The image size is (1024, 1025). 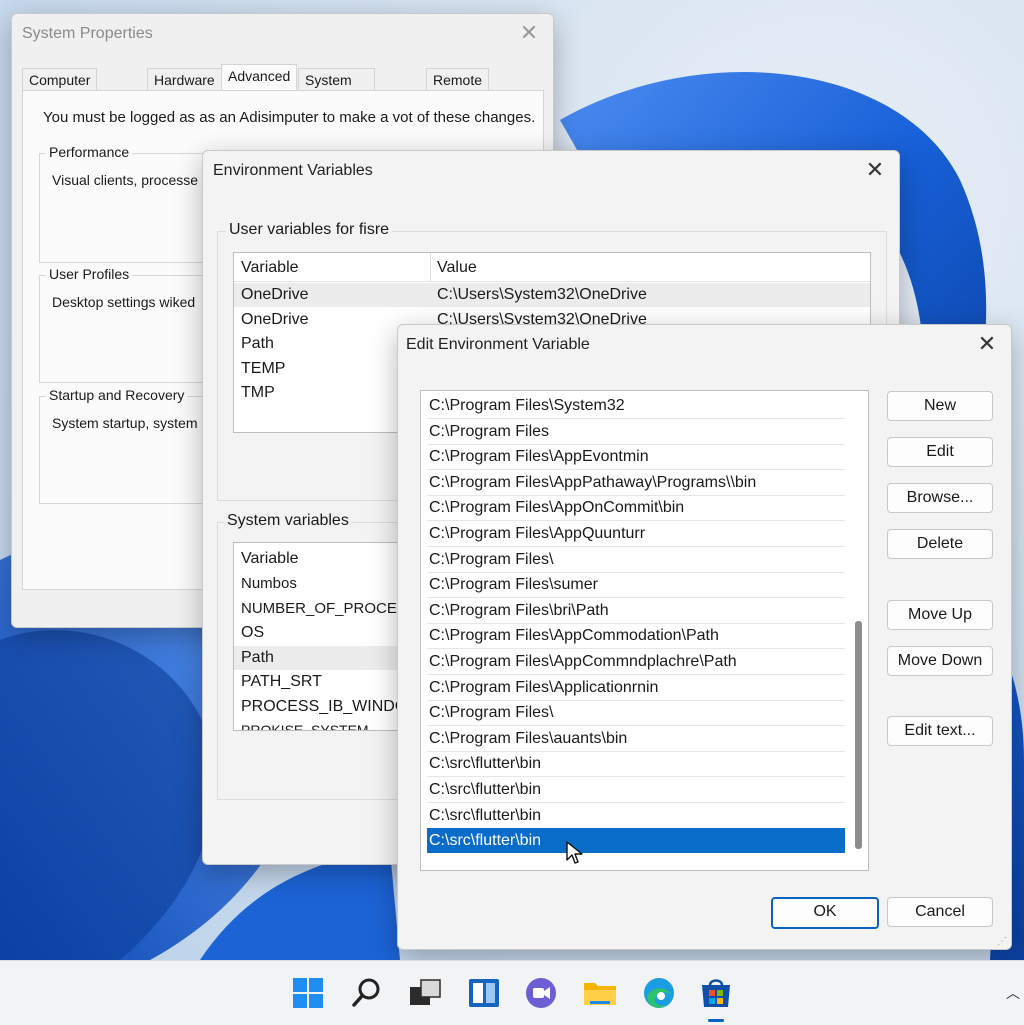 What do you see at coordinates (484, 993) in the screenshot?
I see `widgets-icon` at bounding box center [484, 993].